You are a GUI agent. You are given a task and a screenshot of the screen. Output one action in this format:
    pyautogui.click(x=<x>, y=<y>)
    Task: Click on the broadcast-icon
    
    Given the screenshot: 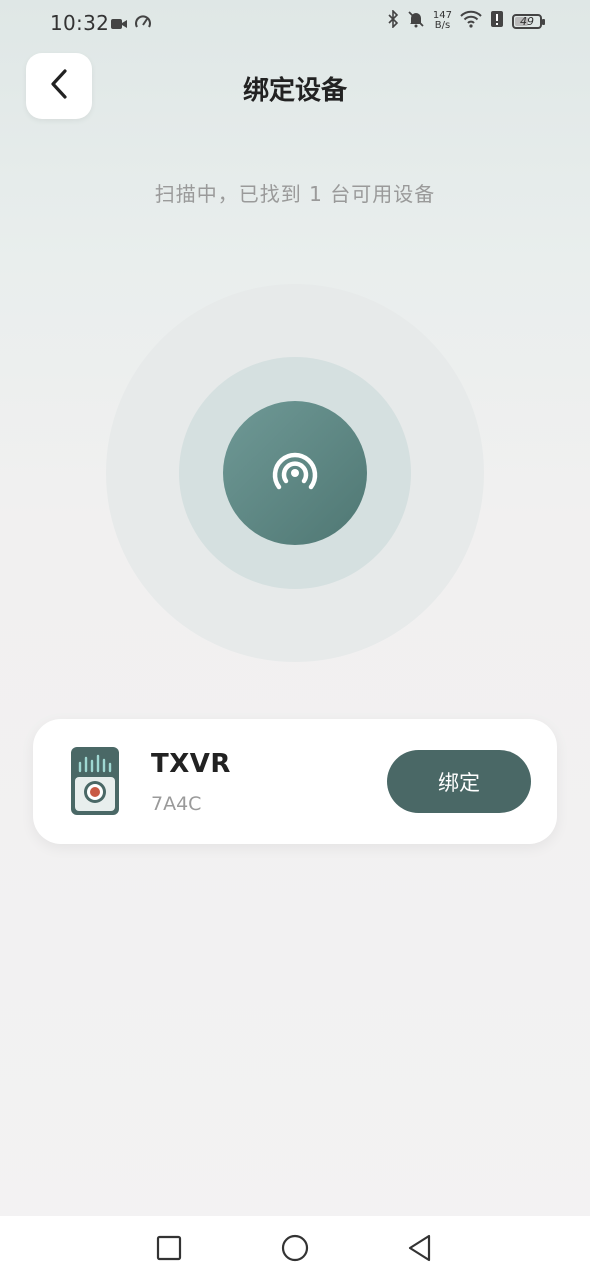 What is the action you would take?
    pyautogui.click(x=295, y=473)
    